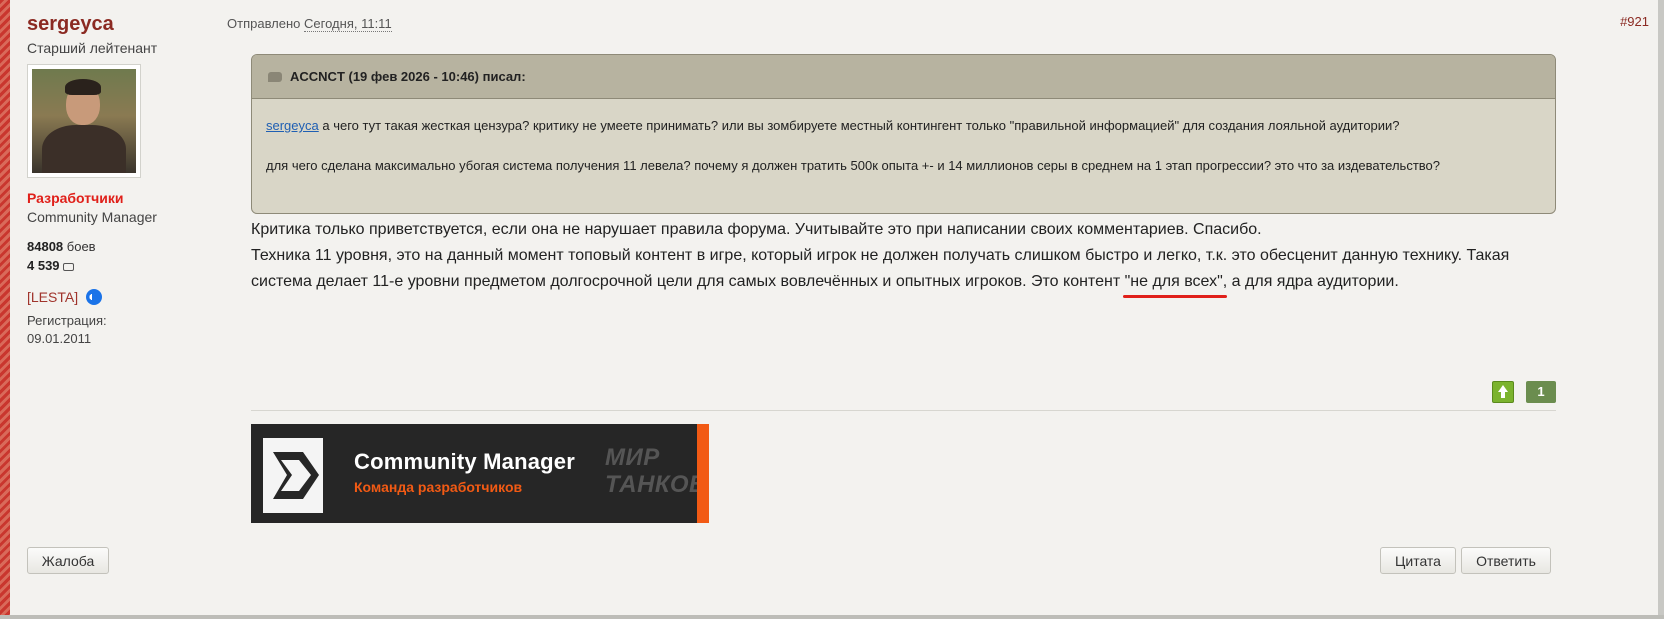  What do you see at coordinates (1310, 281) in the screenshot?
I see `reply-text-after: , а для ядра аудитории.` at bounding box center [1310, 281].